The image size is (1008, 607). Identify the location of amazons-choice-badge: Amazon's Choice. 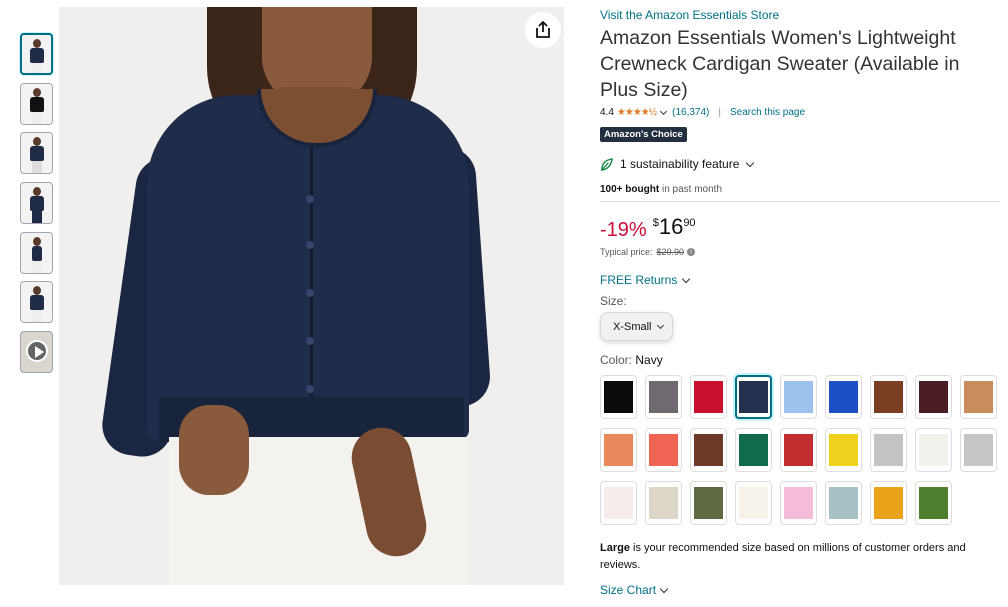
(643, 134).